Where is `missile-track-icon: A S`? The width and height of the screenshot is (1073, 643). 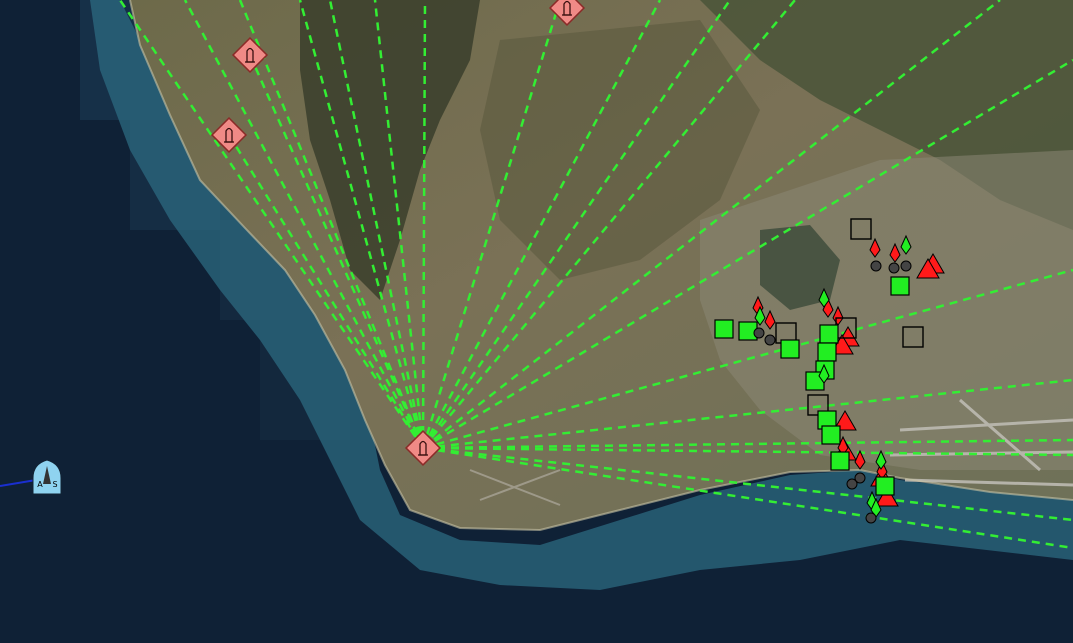
missile-track-icon: A S is located at coordinates (47, 477).